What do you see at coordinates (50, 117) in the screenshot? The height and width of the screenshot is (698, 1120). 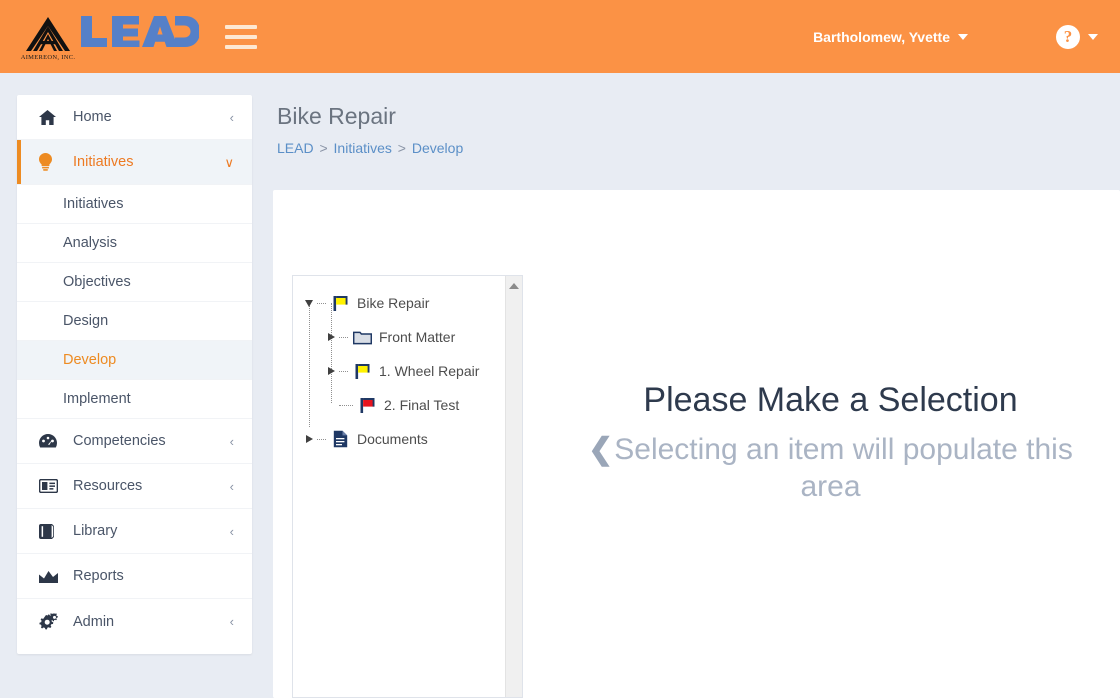 I see `home-icon` at bounding box center [50, 117].